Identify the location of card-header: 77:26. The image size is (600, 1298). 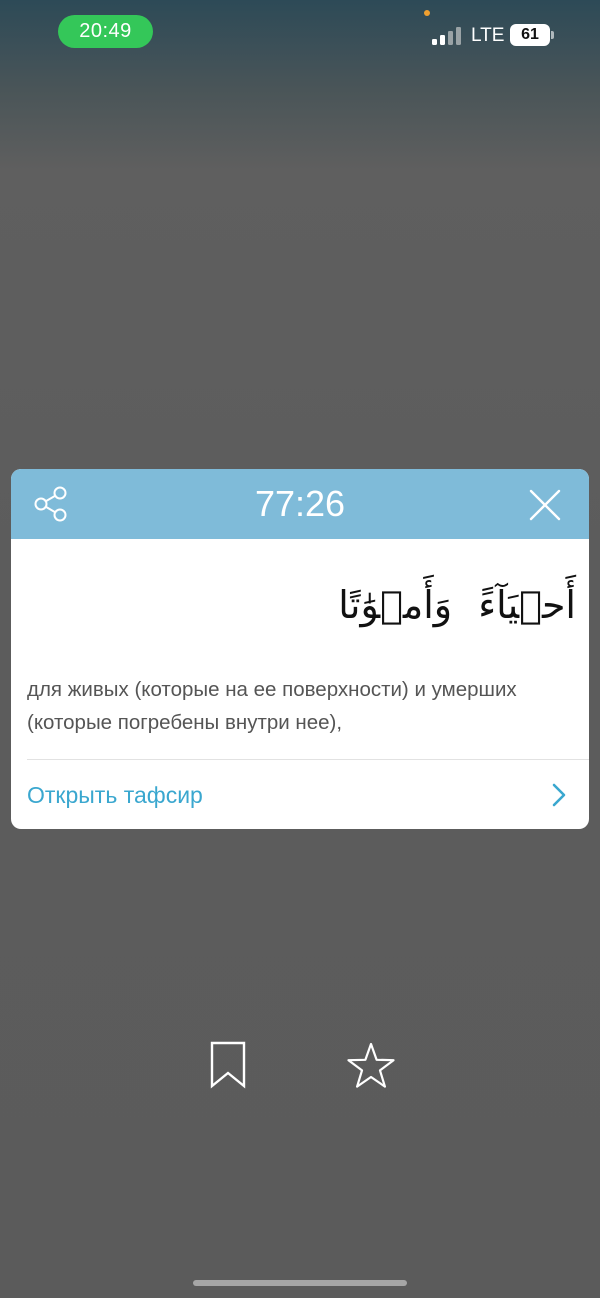
(300, 504).